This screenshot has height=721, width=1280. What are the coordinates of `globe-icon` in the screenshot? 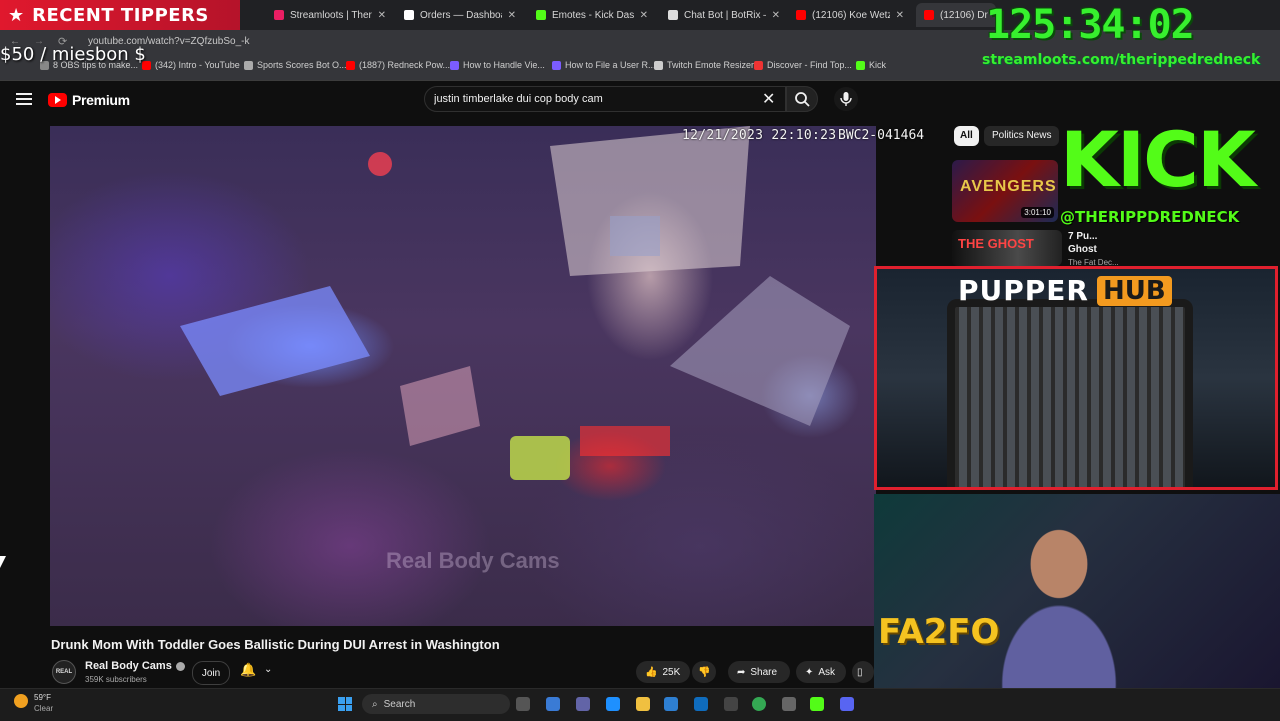 It's located at (658, 65).